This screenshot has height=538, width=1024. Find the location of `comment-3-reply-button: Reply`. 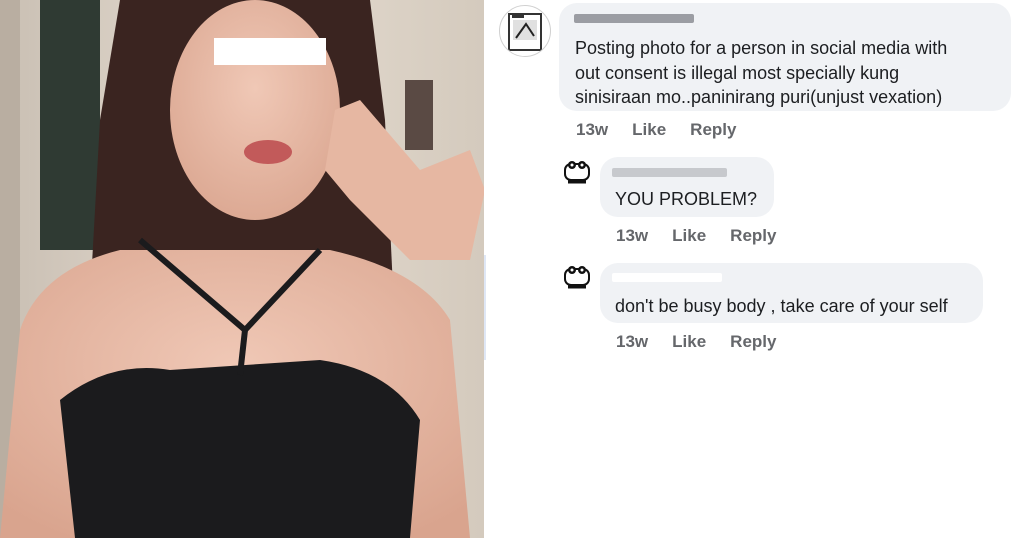

comment-3-reply-button: Reply is located at coordinates (753, 342).